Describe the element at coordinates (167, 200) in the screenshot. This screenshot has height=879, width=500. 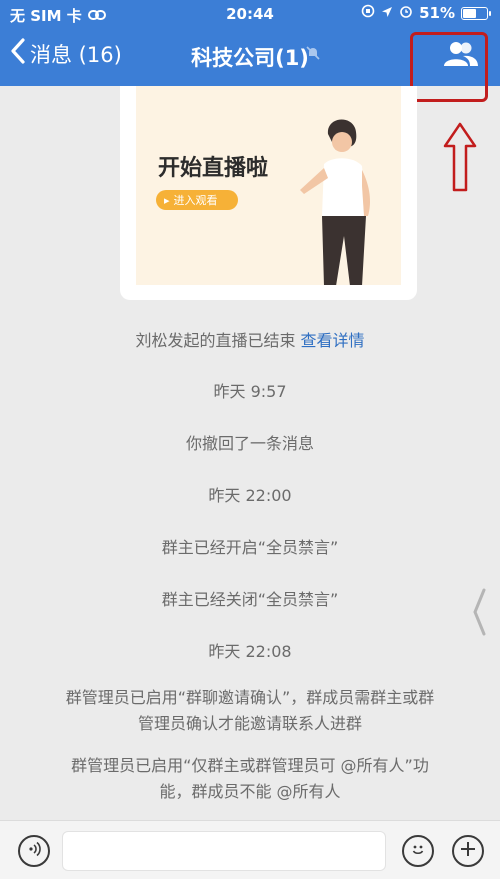
I see `play-icon: ▸` at that location.